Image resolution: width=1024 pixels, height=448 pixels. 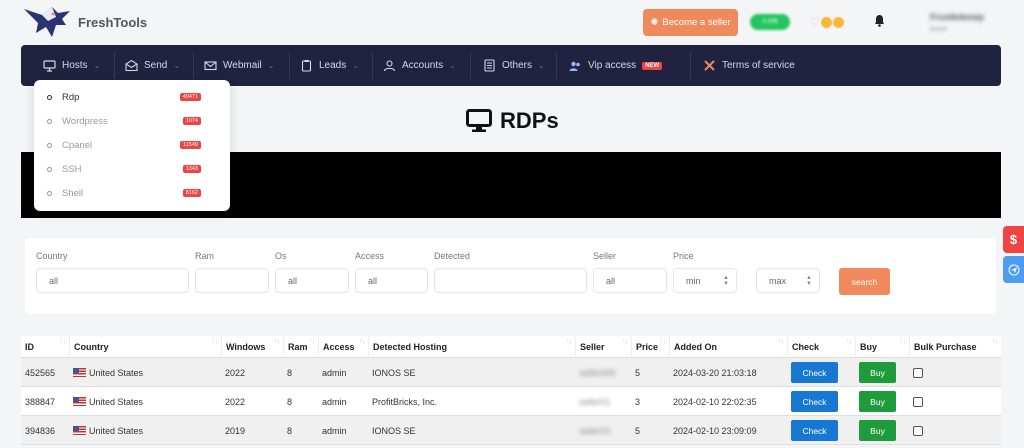 What do you see at coordinates (49, 145) in the screenshot?
I see `bullet-icon` at bounding box center [49, 145].